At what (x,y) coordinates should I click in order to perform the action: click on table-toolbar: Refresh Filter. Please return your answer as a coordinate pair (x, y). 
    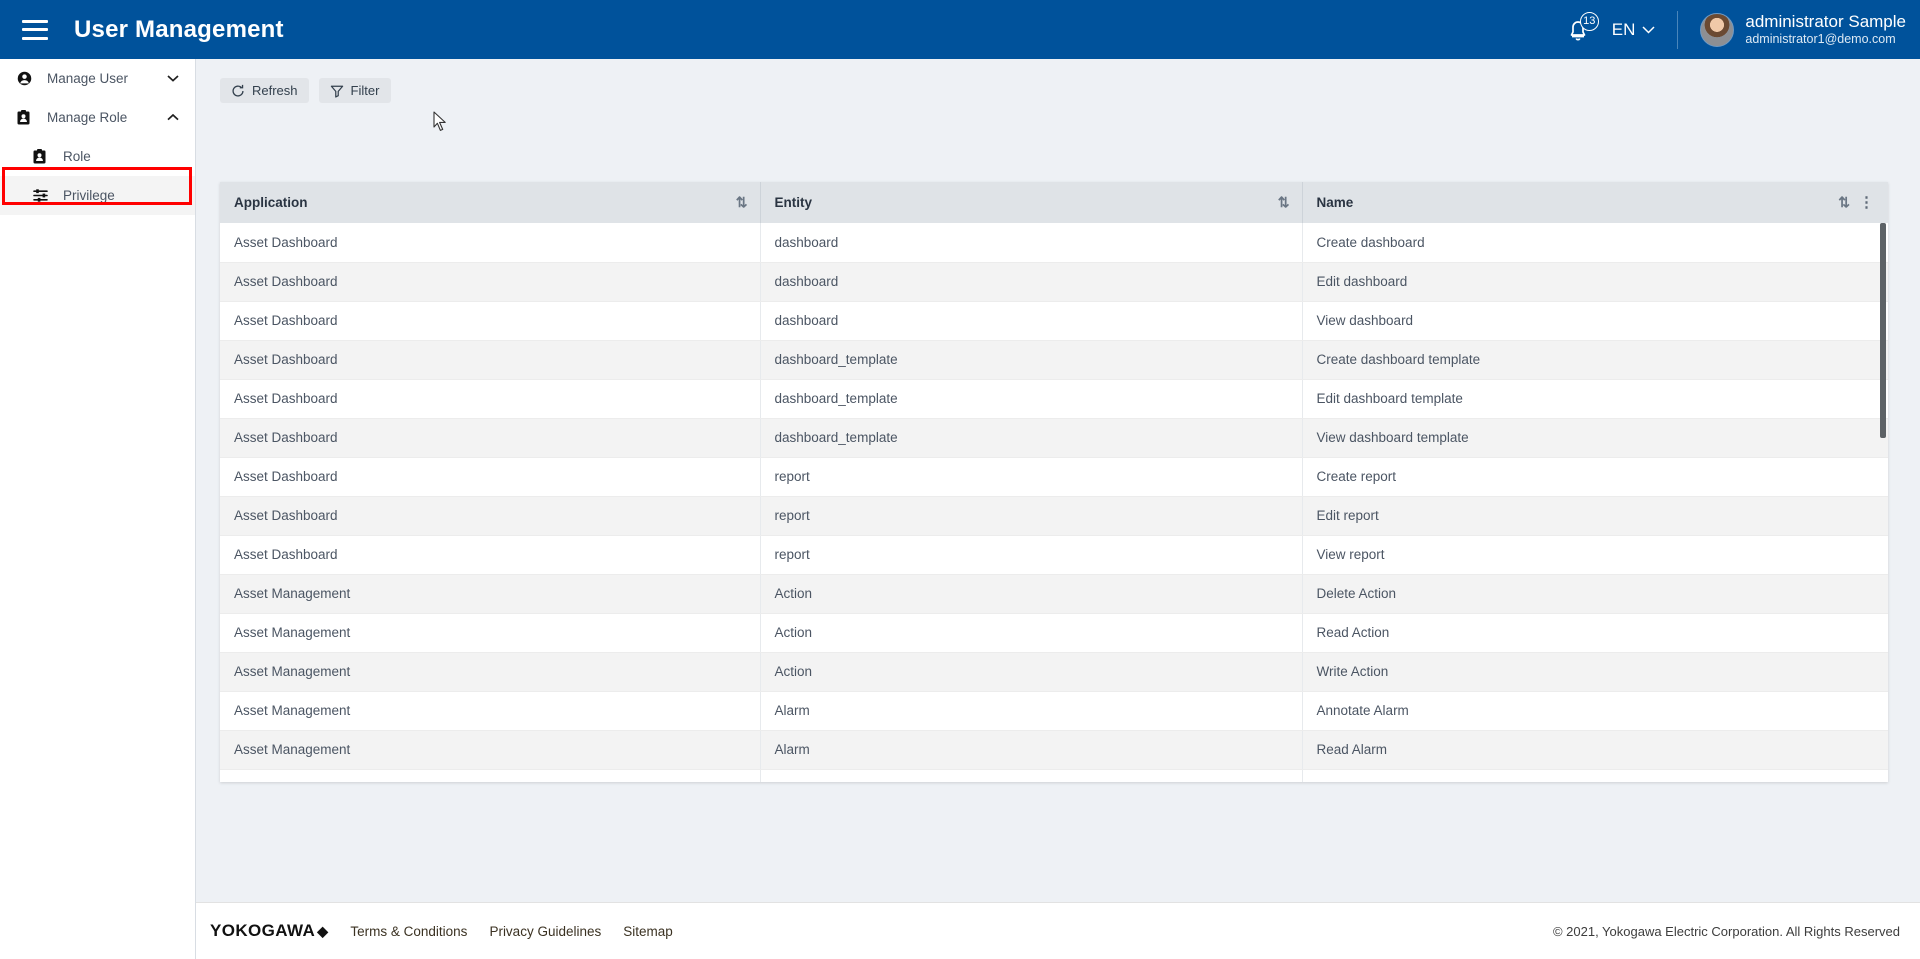
    Looking at the image, I should click on (1058, 81).